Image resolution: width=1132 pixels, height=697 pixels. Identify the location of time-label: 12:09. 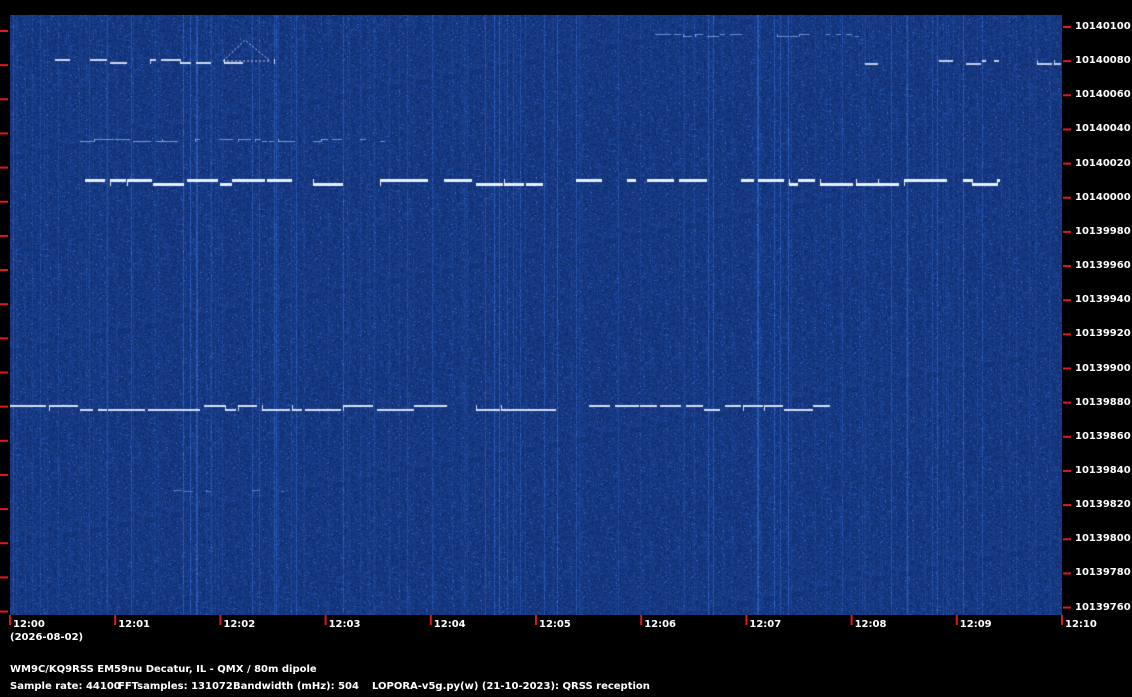
(975, 624).